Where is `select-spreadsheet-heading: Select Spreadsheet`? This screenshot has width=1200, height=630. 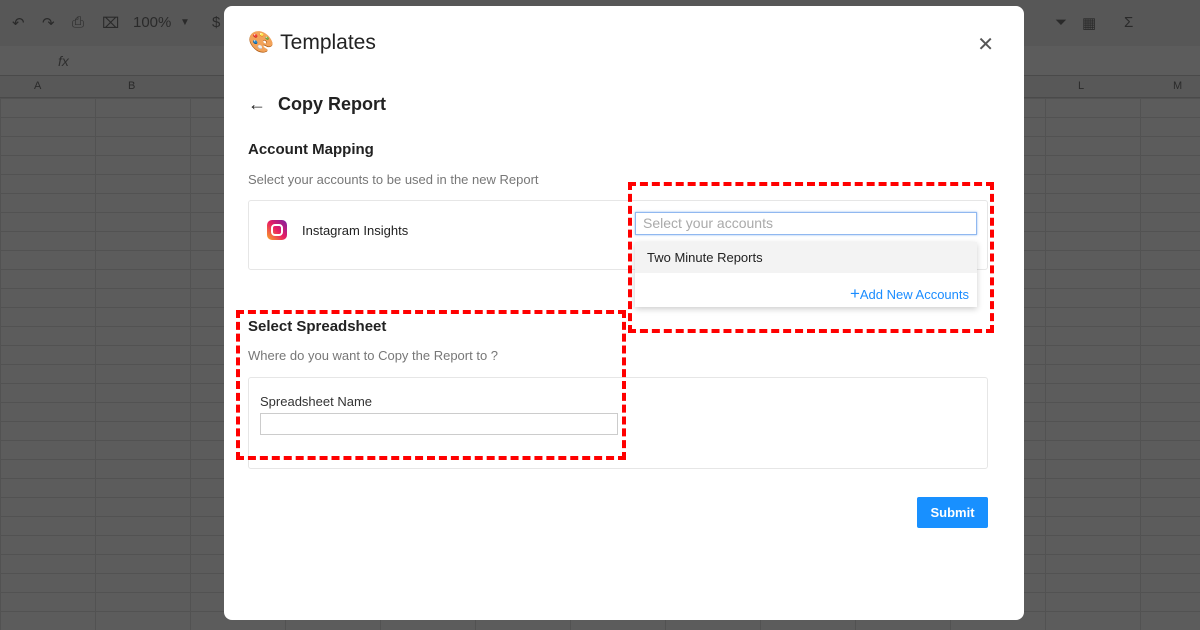 select-spreadsheet-heading: Select Spreadsheet is located at coordinates (317, 326).